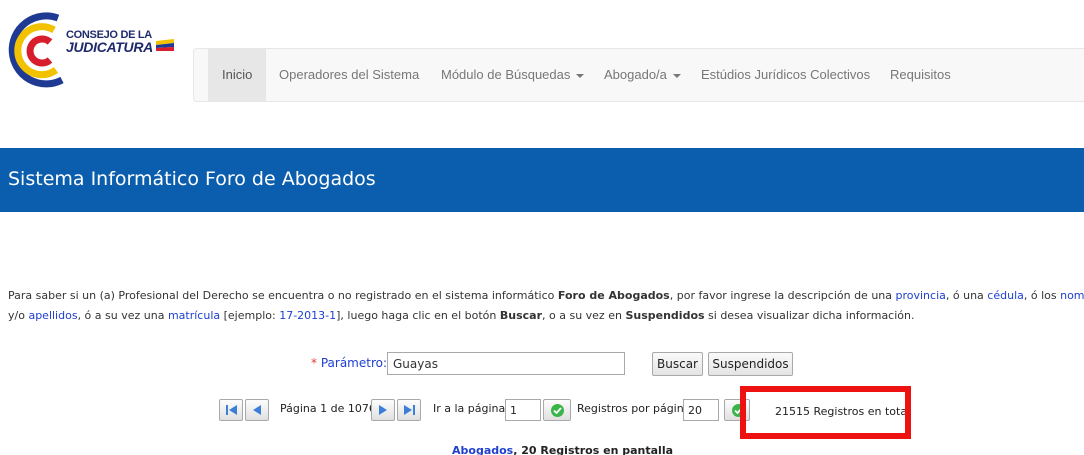 The height and width of the screenshot is (455, 1084). Describe the element at coordinates (593, 449) in the screenshot. I see `results-count: , 20 Registros en pantalla` at that location.